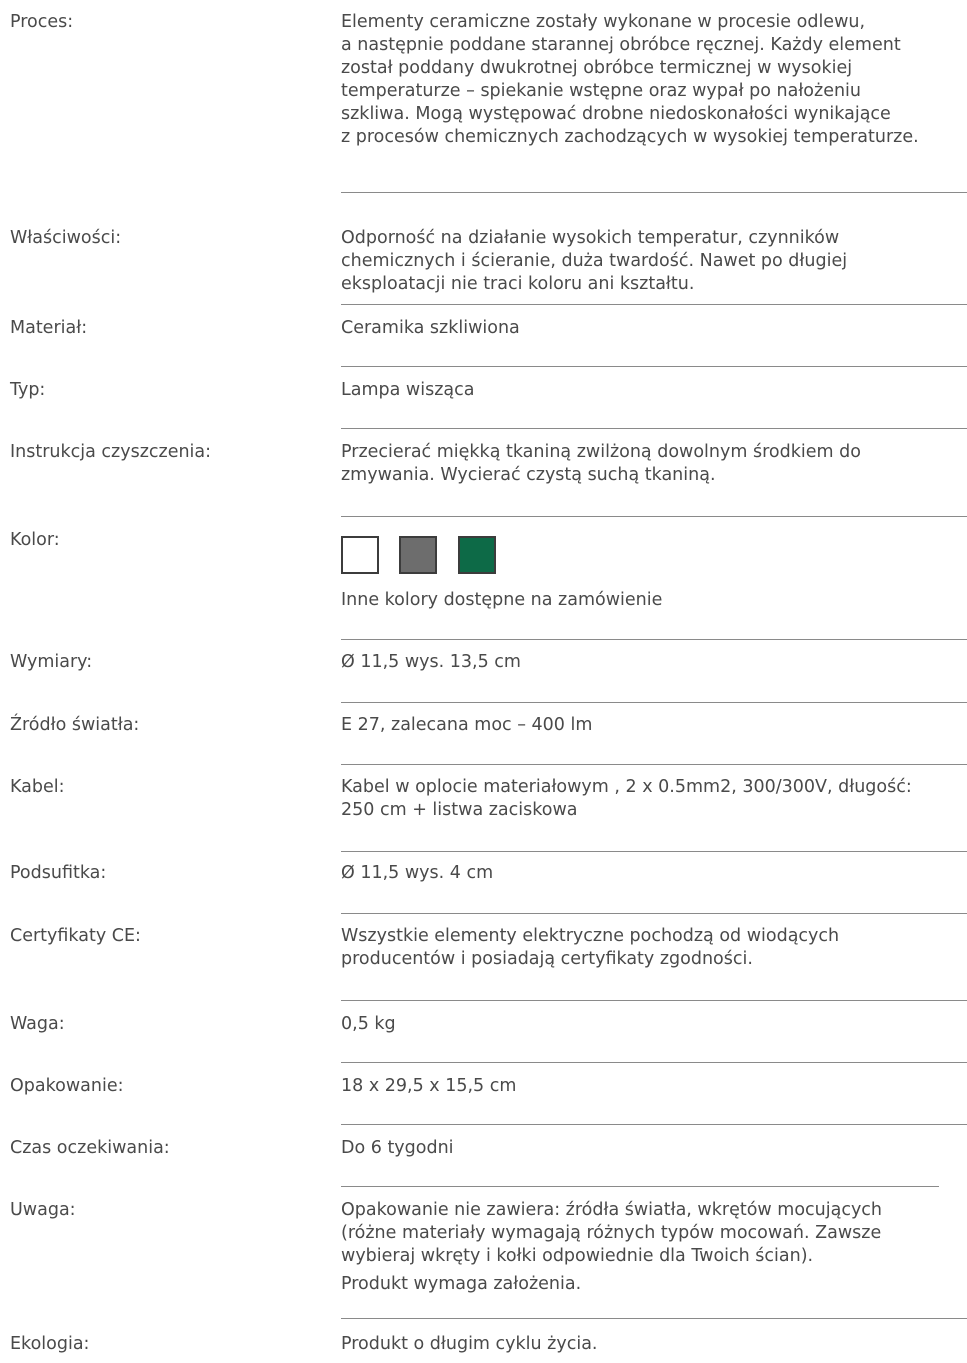 The width and height of the screenshot is (967, 1363). What do you see at coordinates (459, 810) in the screenshot?
I see `value-line: 250 cm + listwa zaciskowa` at bounding box center [459, 810].